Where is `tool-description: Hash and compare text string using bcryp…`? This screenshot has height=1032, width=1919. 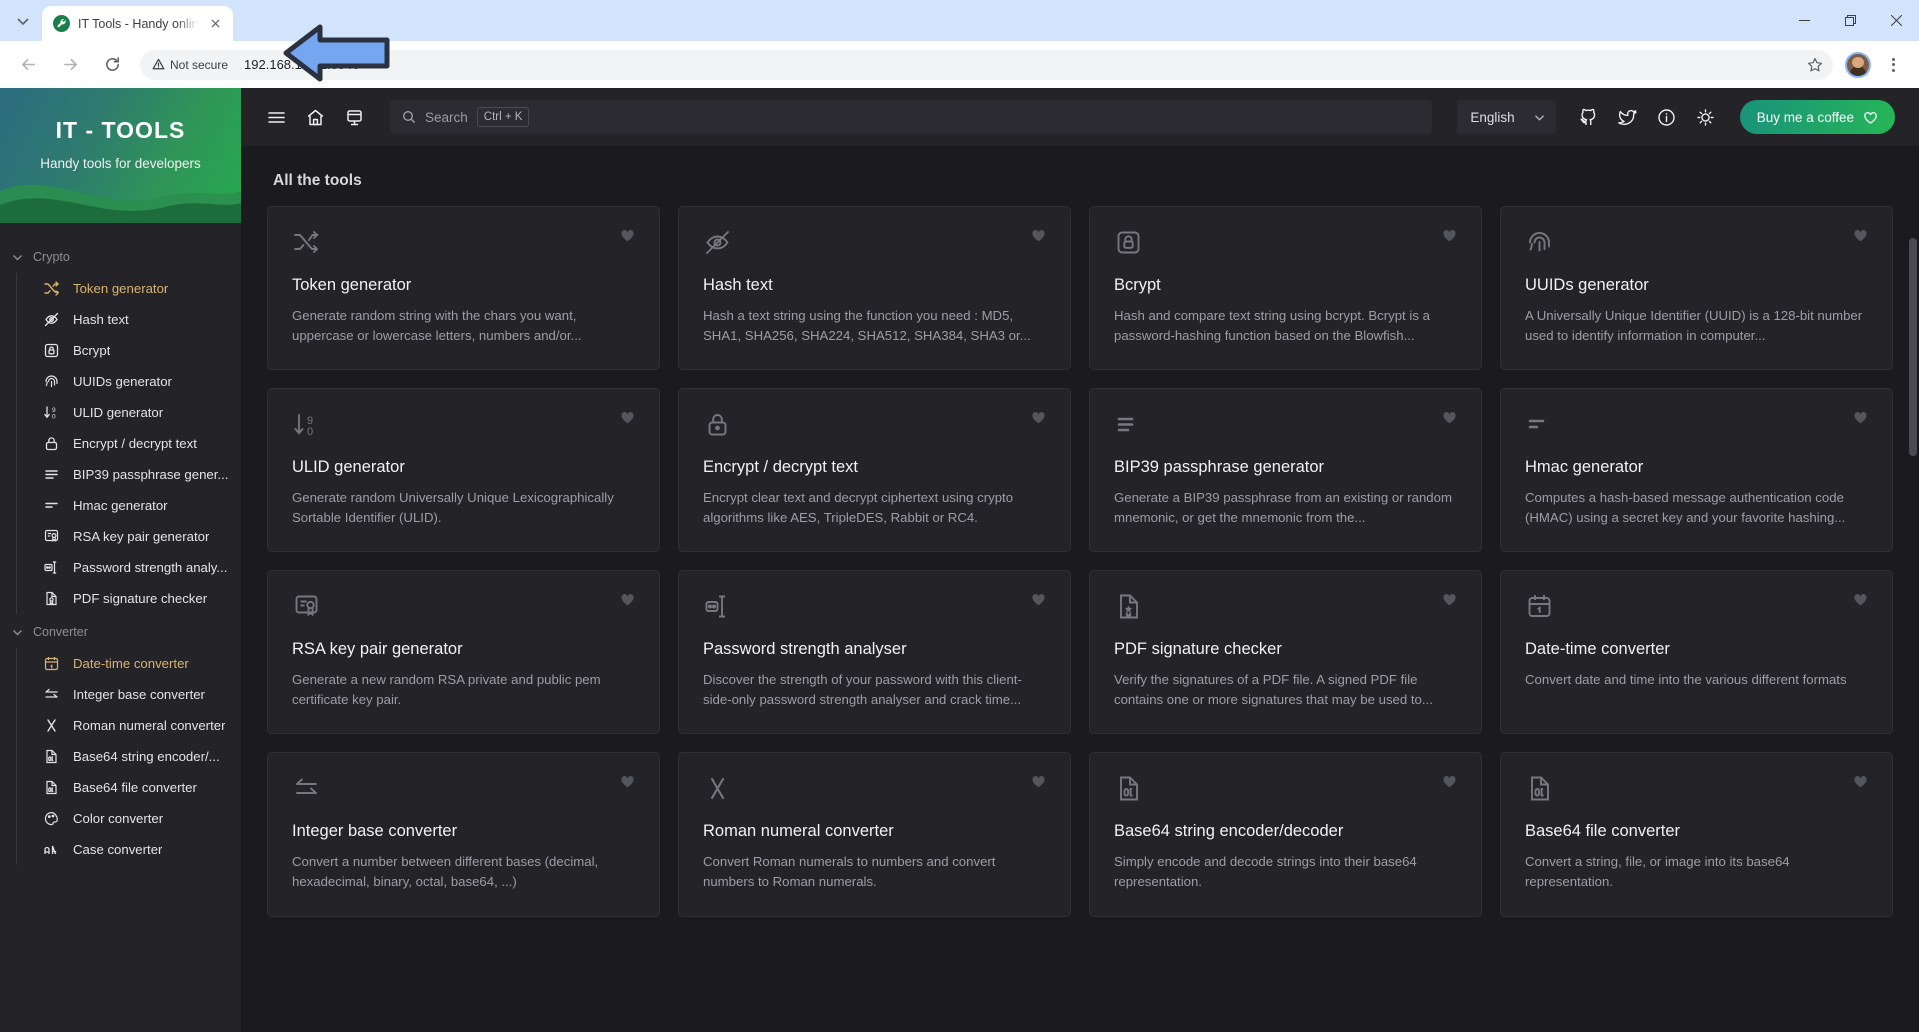
tool-description: Hash and compare text string using bcryp… is located at coordinates (1272, 326).